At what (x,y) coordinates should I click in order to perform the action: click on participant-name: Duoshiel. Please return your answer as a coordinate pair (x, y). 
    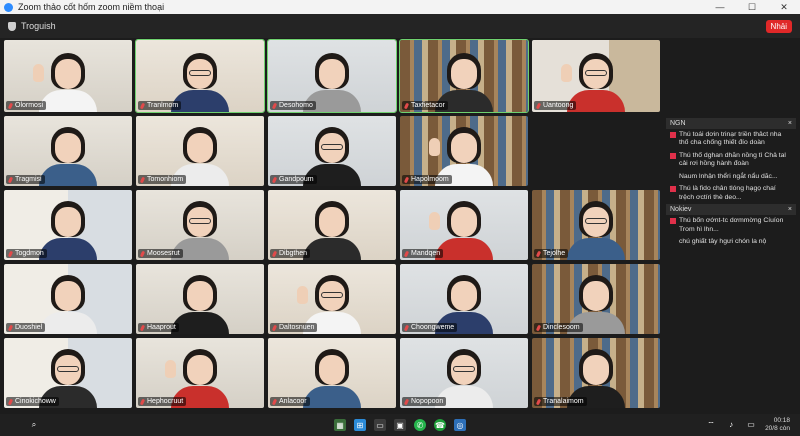
    Looking at the image, I should click on (29, 327).